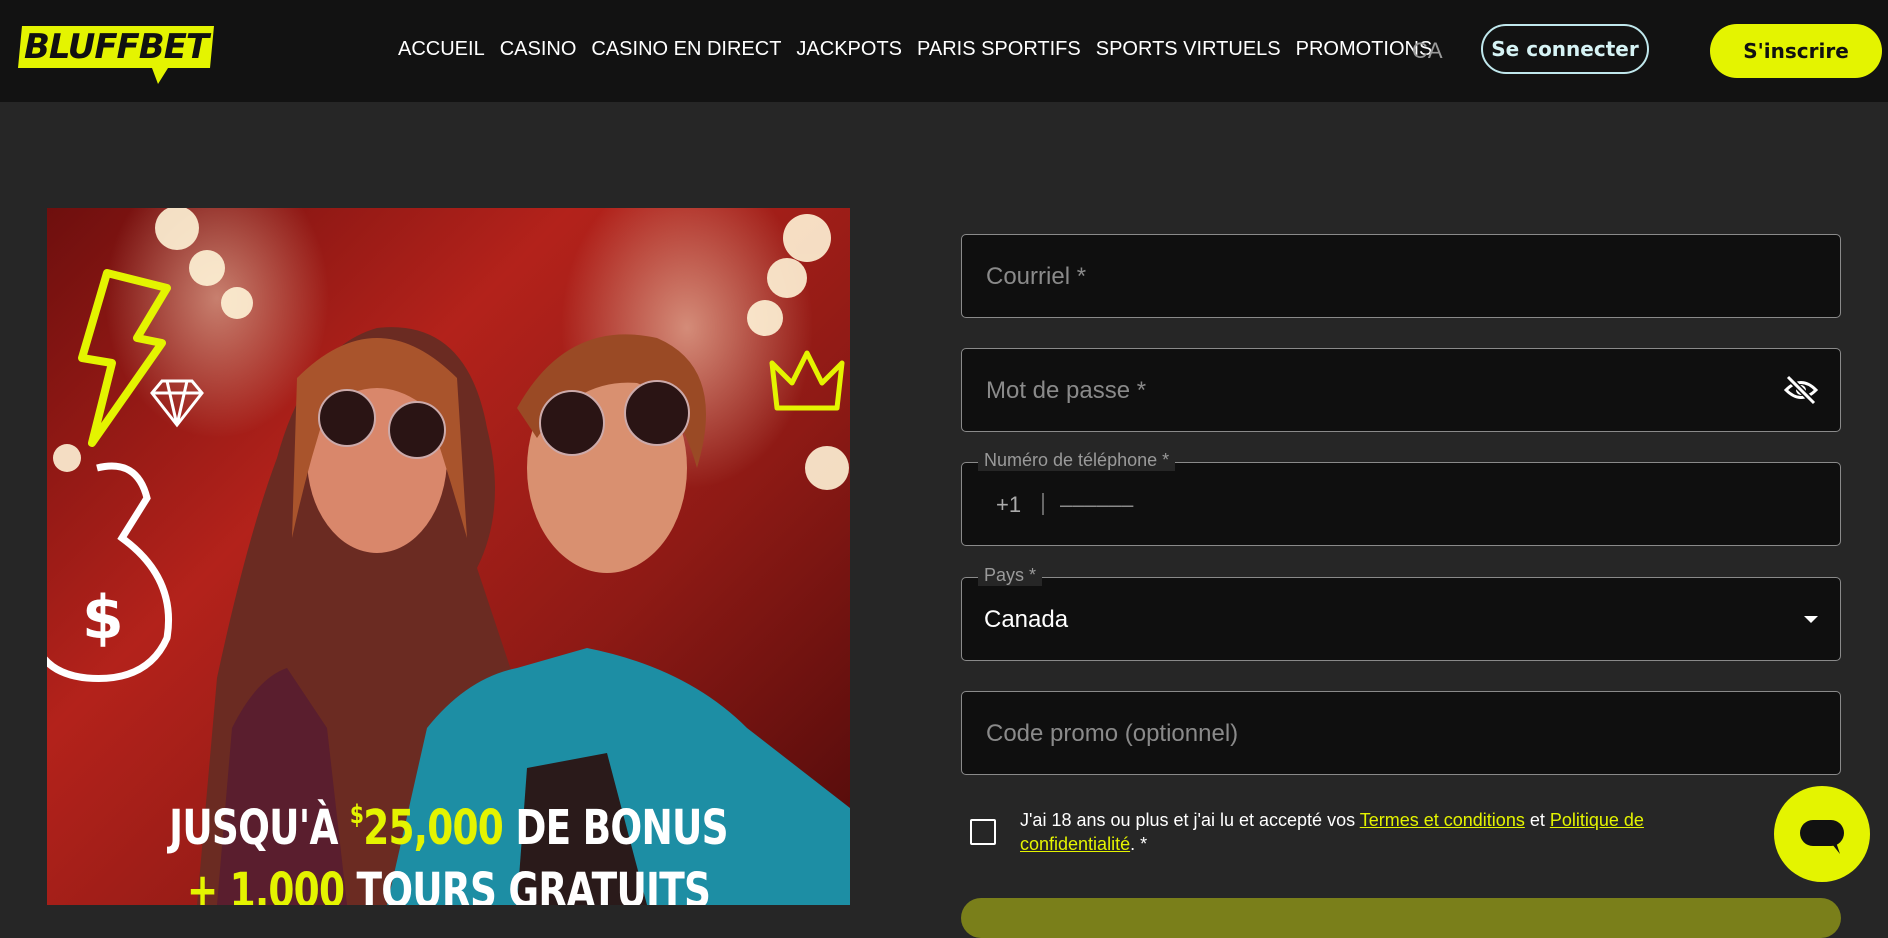 The image size is (1888, 938). I want to click on country-value: Canada, so click(1026, 620).